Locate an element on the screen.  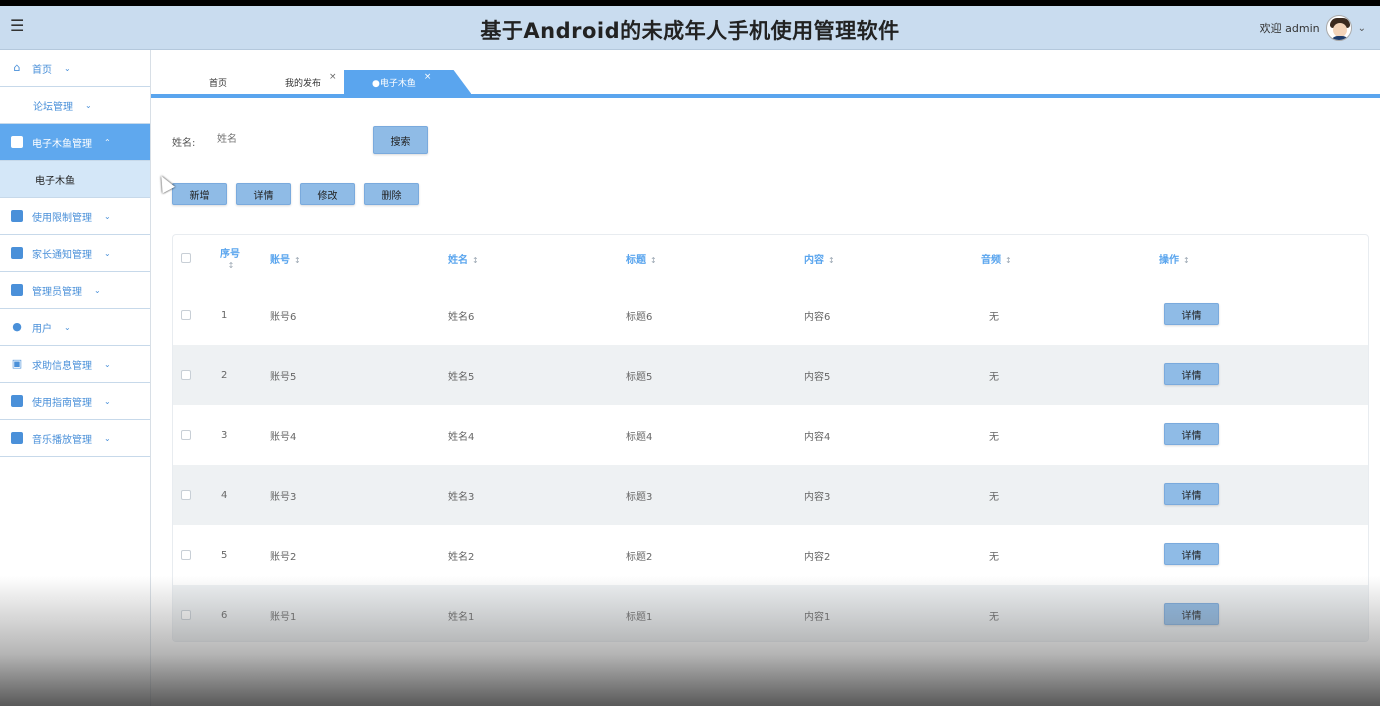
sidebar-item-admin: 管理员管理 ⌄ is located at coordinates (75, 290).